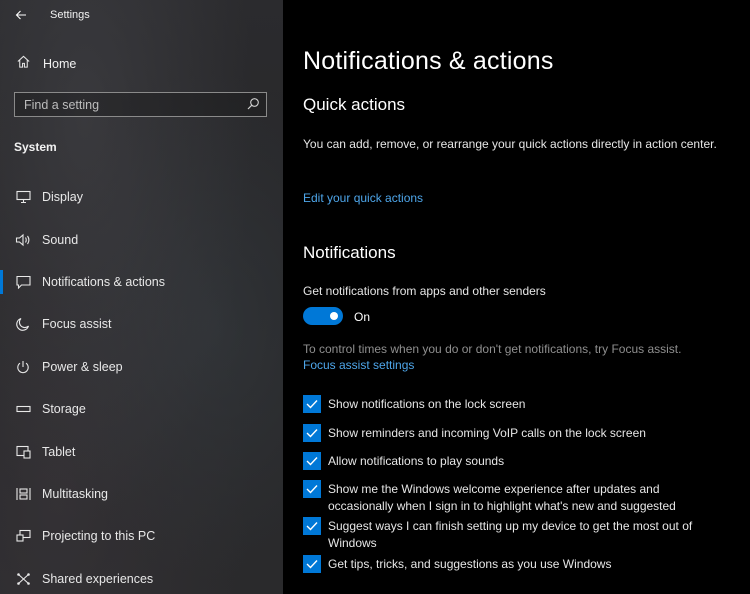 The image size is (750, 594). Describe the element at coordinates (103, 281) in the screenshot. I see `sidebar-item-label: Notifications & actions` at that location.